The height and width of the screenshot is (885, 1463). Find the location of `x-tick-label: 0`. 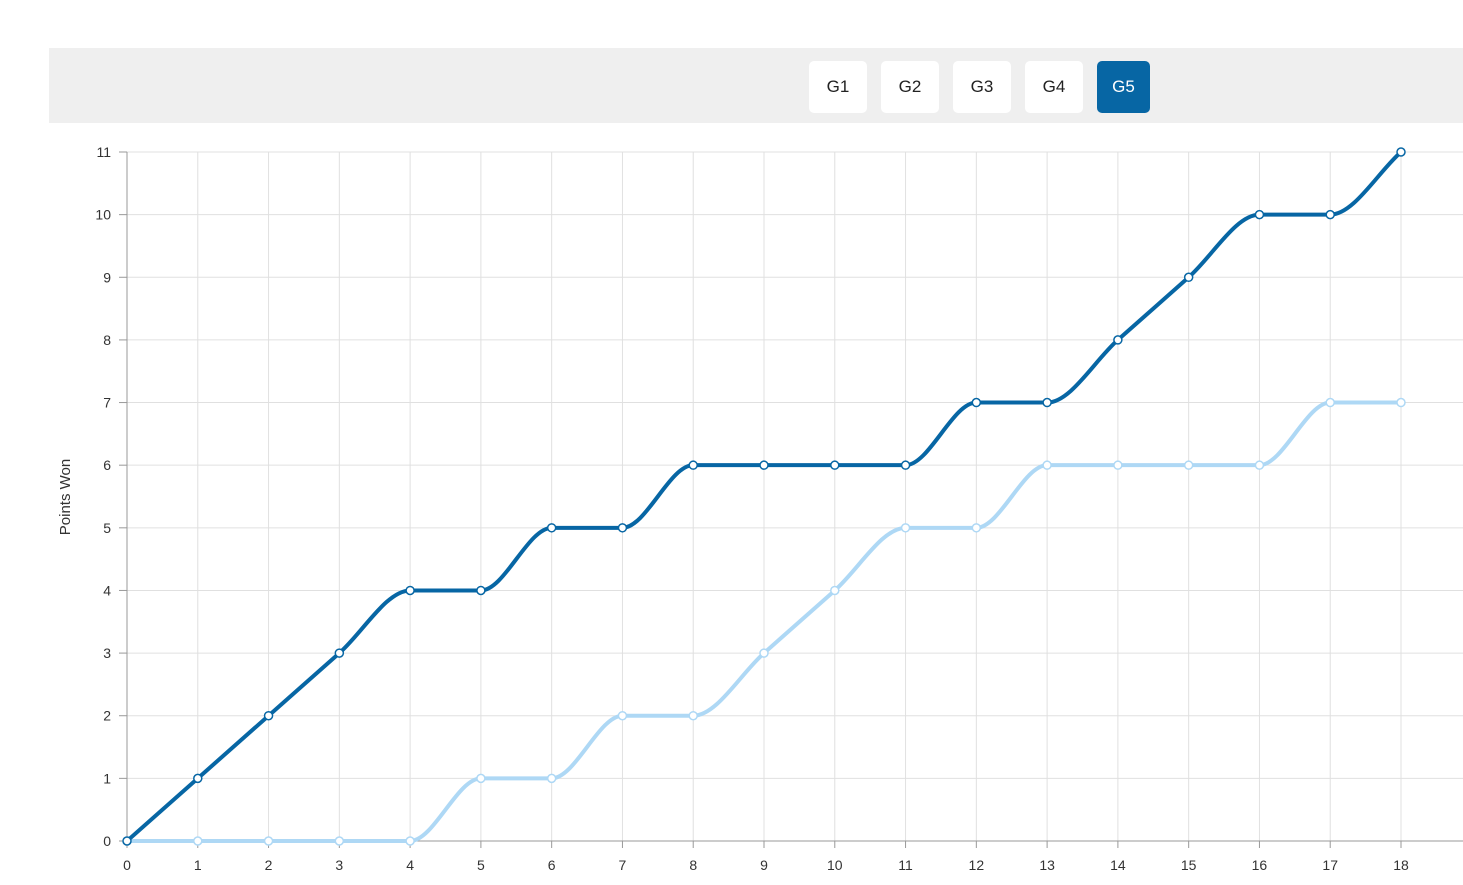

x-tick-label: 0 is located at coordinates (127, 865).